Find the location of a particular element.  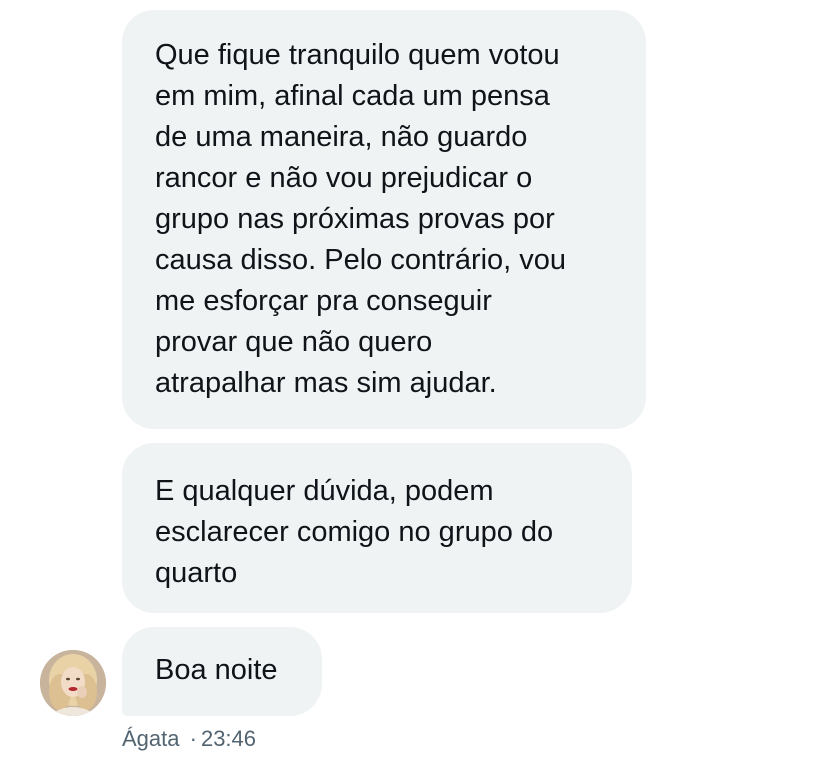

sender-name: Ágata is located at coordinates (151, 738).